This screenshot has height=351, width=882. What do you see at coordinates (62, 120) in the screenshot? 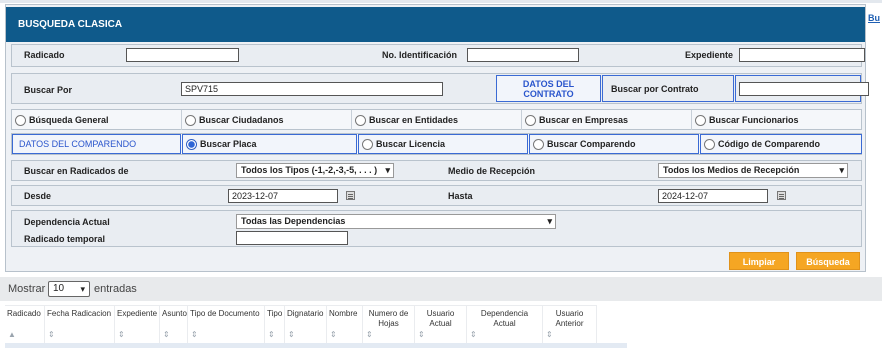
I see `radio-busqueda-general: Búsqueda General` at bounding box center [62, 120].